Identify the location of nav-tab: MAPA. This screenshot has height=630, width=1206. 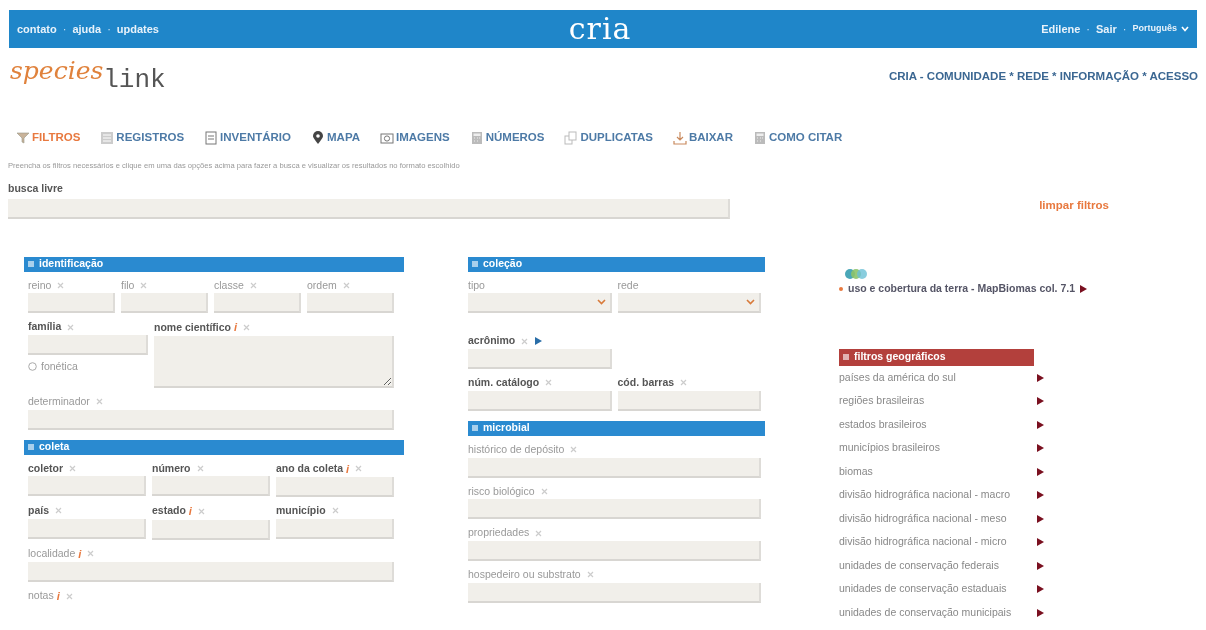
(335, 138).